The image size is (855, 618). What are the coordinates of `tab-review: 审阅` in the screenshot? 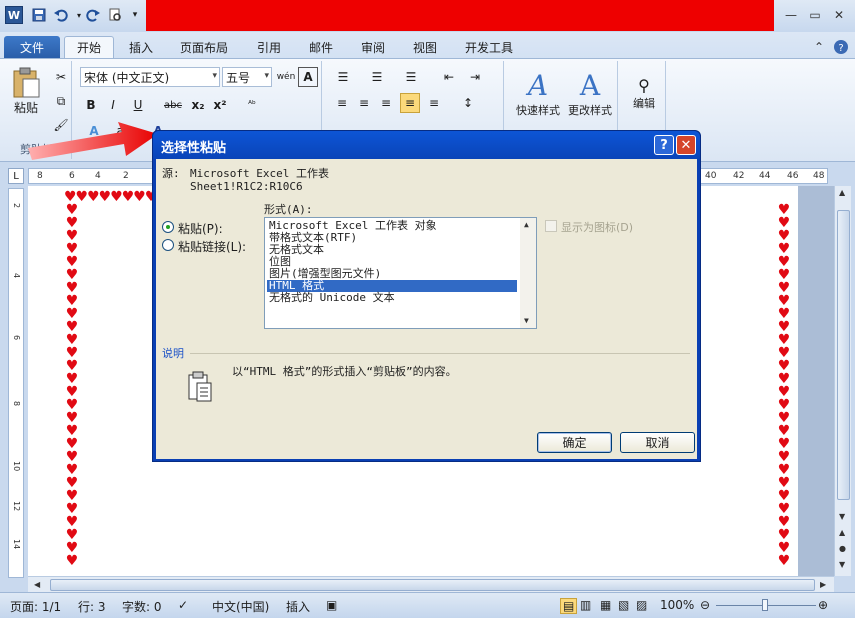 It's located at (373, 47).